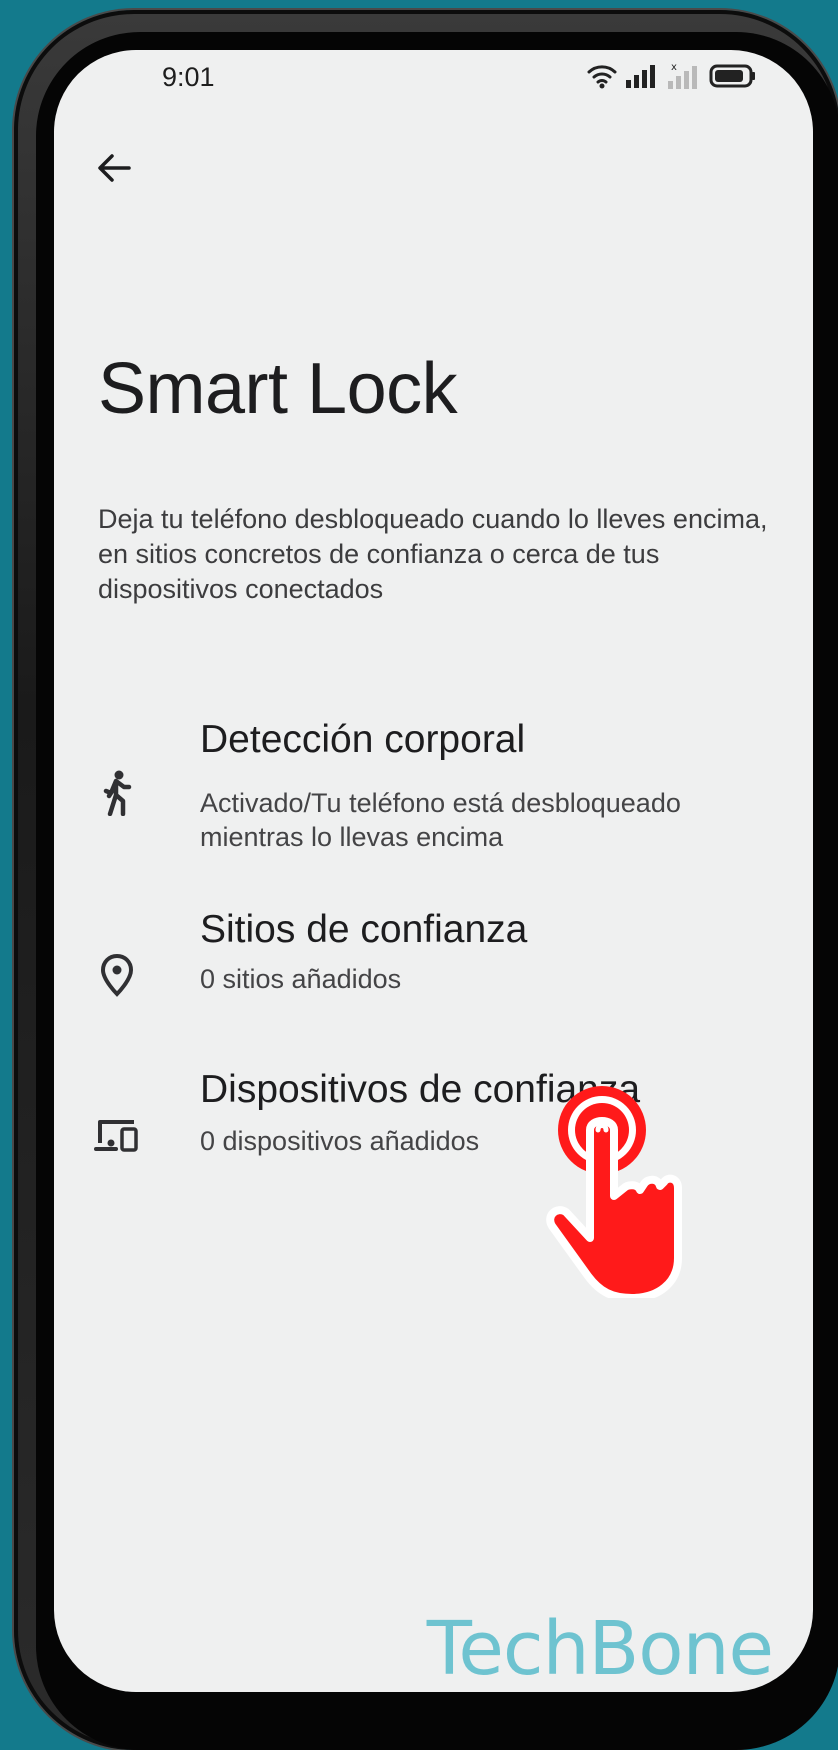  Describe the element at coordinates (363, 739) in the screenshot. I see `setting-title: Detección corporal` at that location.